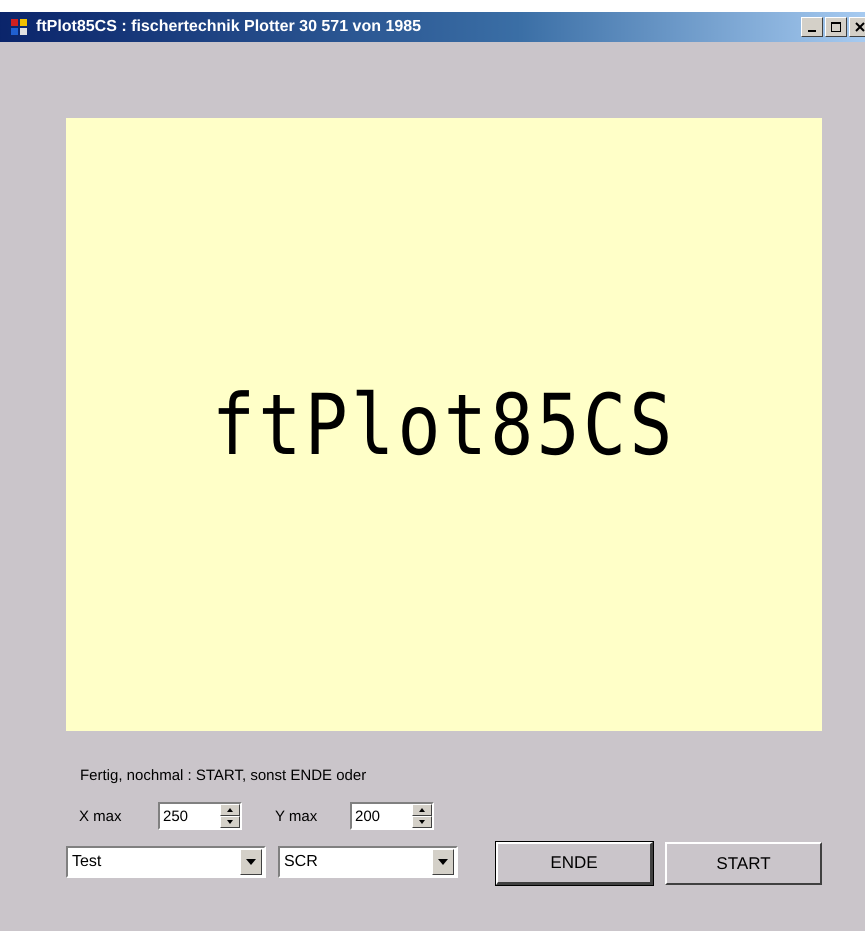  I want to click on status-text: Fertig, nochmal : START, sonst ENDE oder, so click(224, 775).